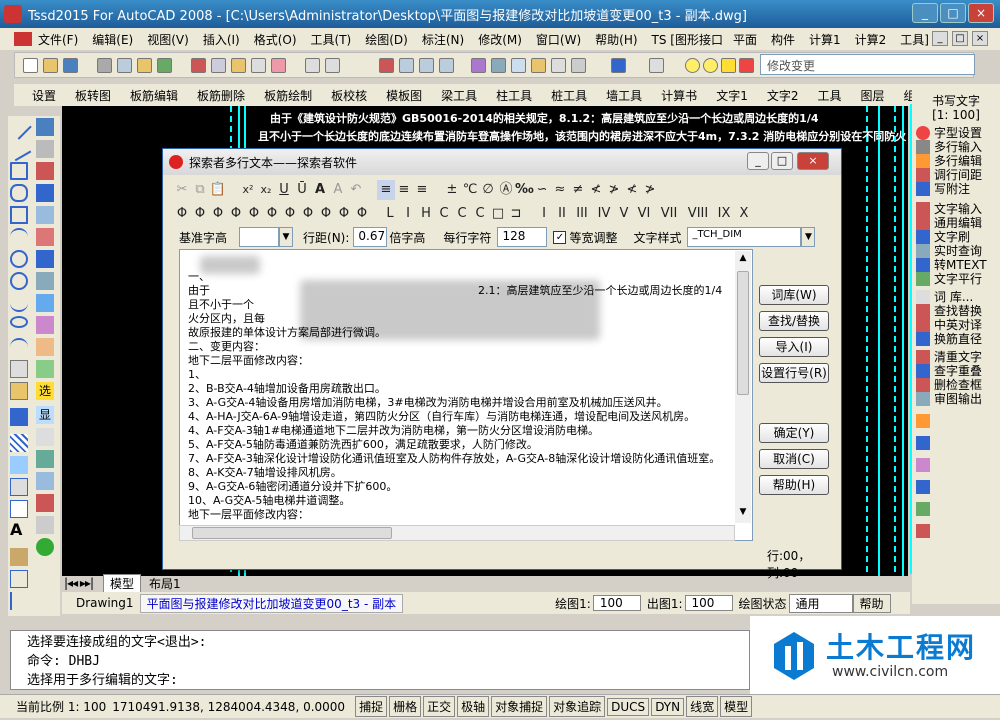  What do you see at coordinates (439, 706) in the screenshot?
I see `ortho-toggle: 正交` at bounding box center [439, 706].